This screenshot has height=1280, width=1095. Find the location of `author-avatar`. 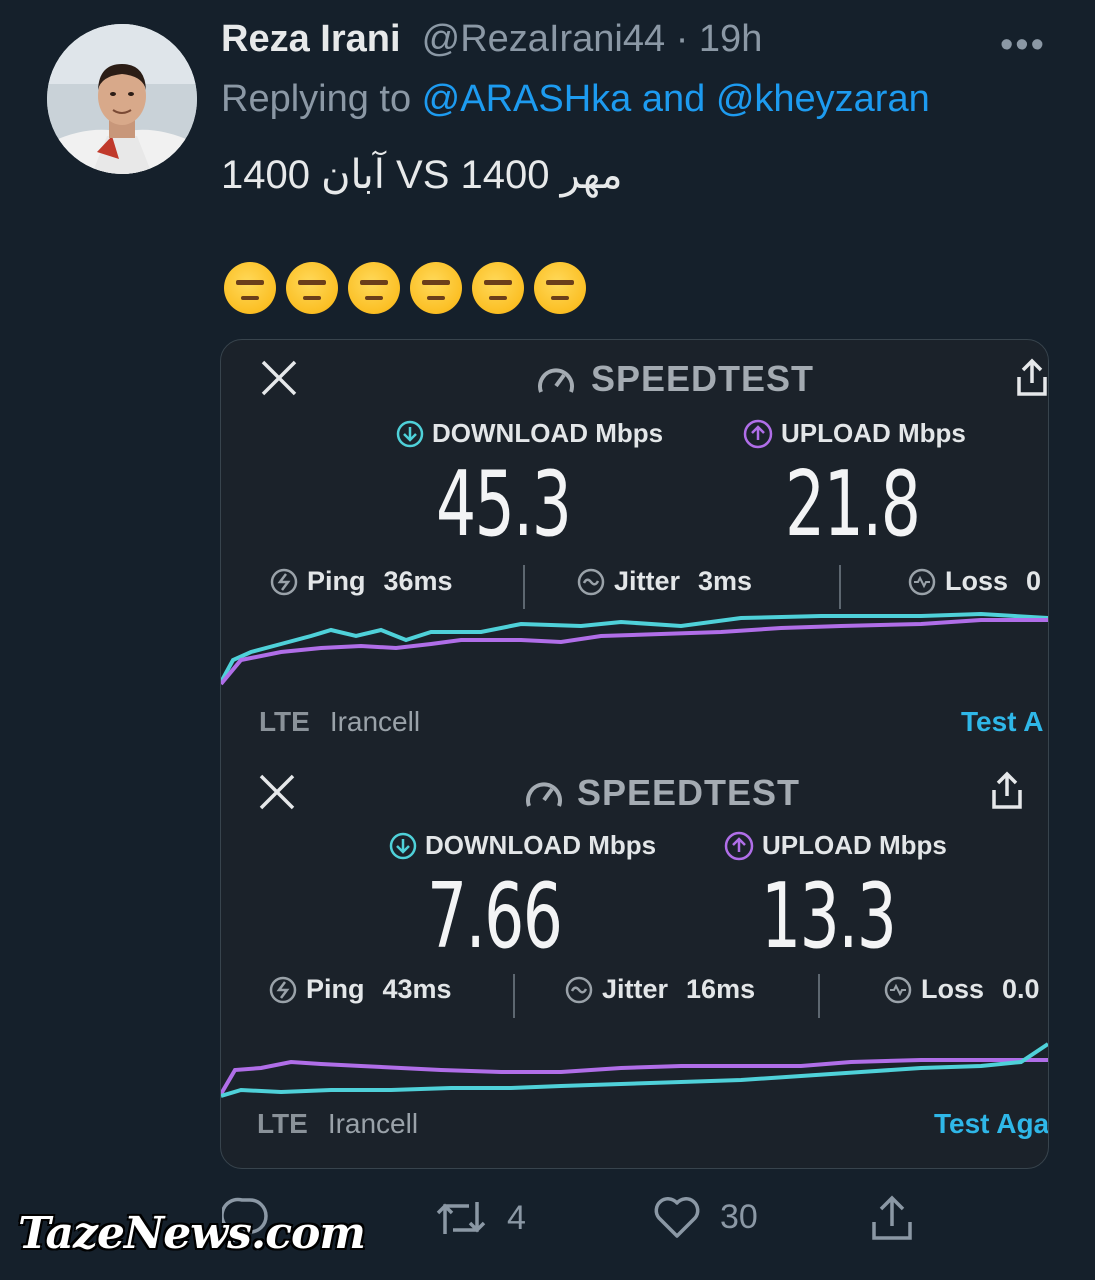

author-avatar is located at coordinates (122, 99).